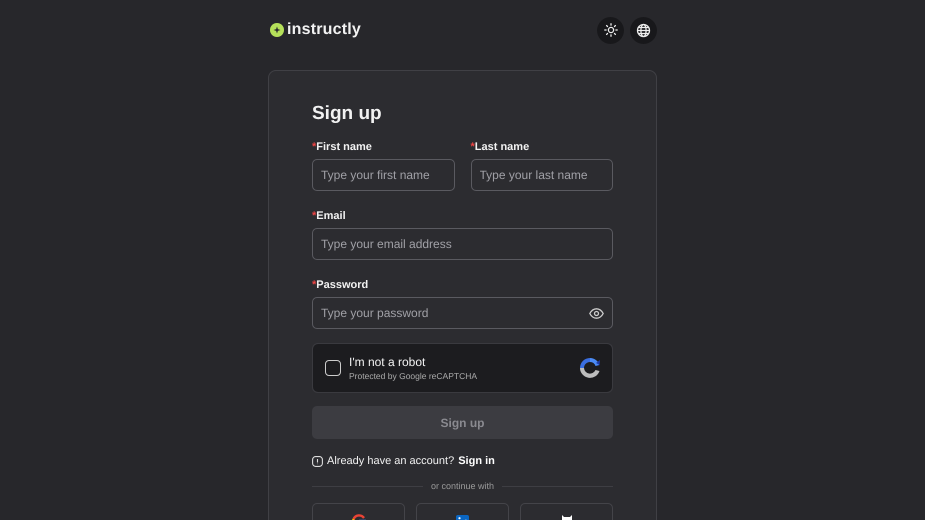 The image size is (925, 520). What do you see at coordinates (324, 30) in the screenshot?
I see `brand-name: instructly` at bounding box center [324, 30].